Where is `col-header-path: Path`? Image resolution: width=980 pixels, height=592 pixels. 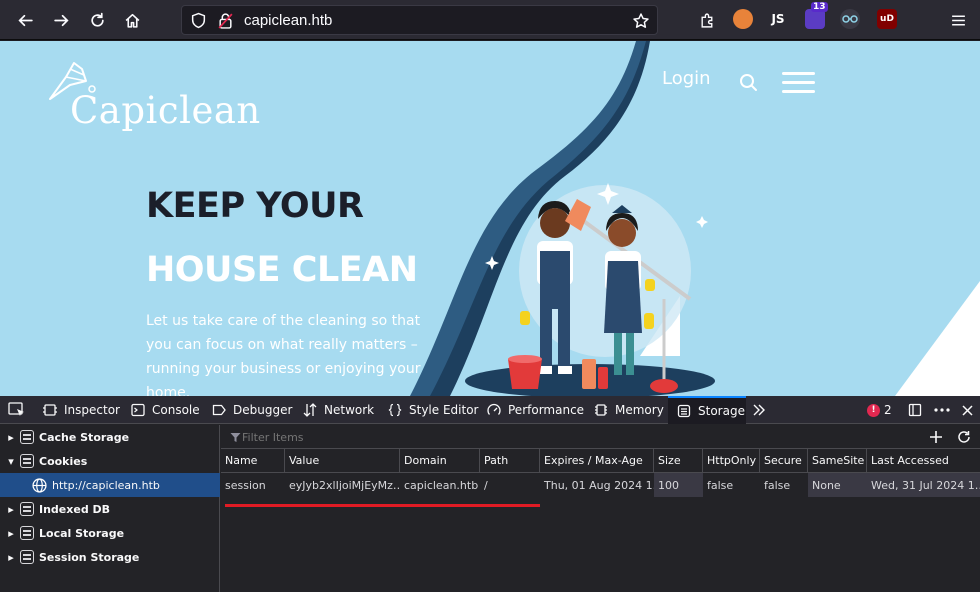
col-header-path: Path is located at coordinates (510, 460).